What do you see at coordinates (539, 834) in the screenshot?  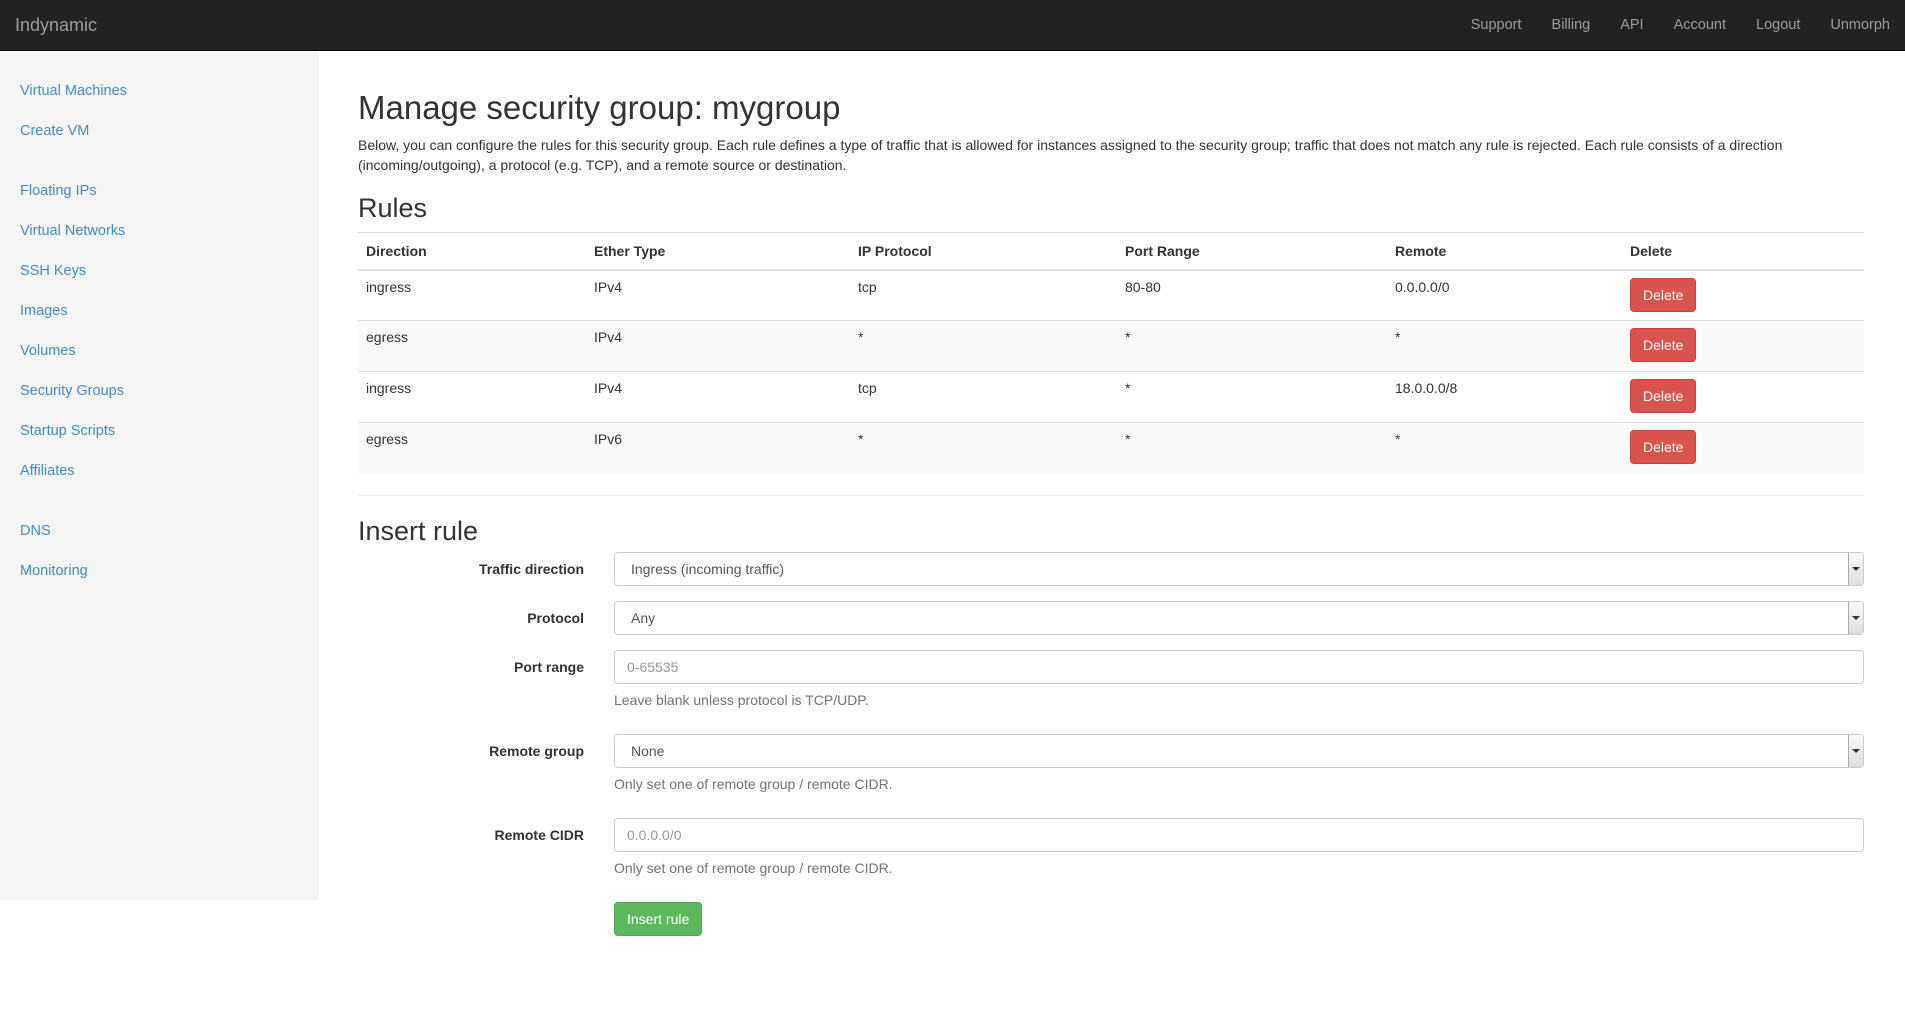 I see `remote-cidr-label: Remote CIDR` at bounding box center [539, 834].